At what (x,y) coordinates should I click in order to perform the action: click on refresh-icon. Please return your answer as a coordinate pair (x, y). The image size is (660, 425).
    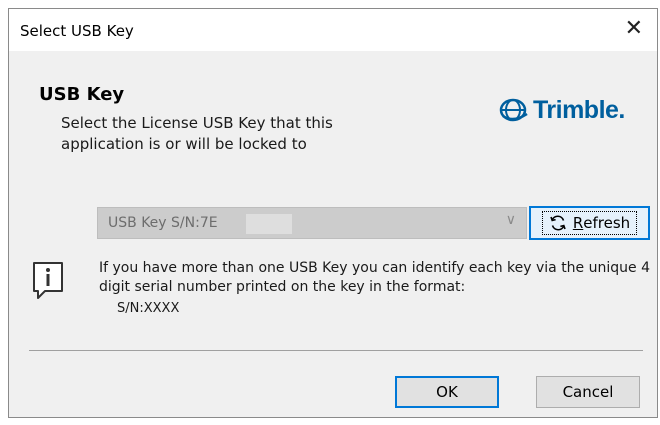
    Looking at the image, I should click on (558, 223).